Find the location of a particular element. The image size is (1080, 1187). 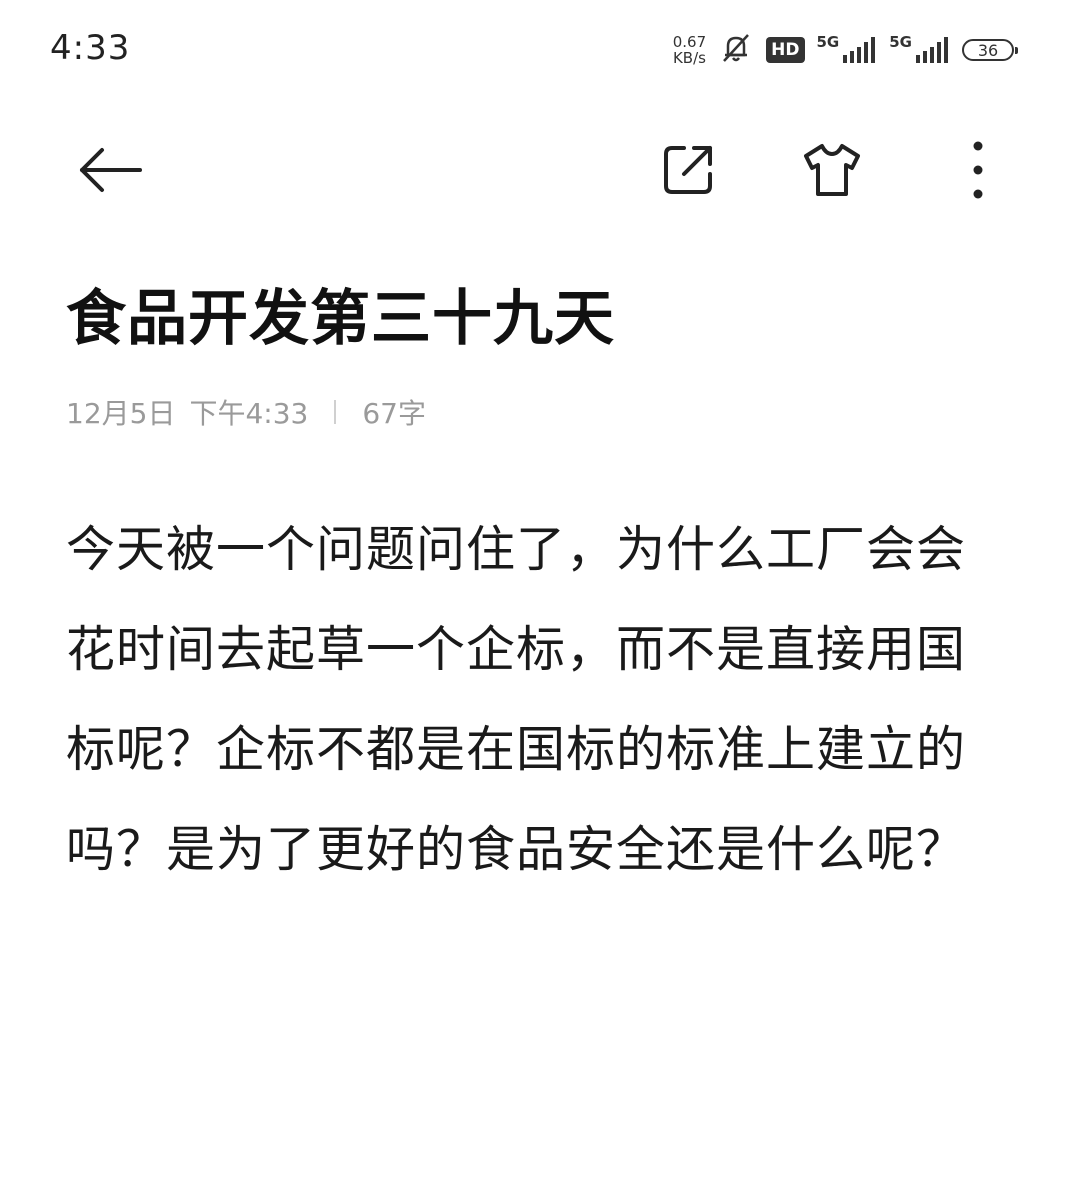

tshirt-icon is located at coordinates (832, 170).